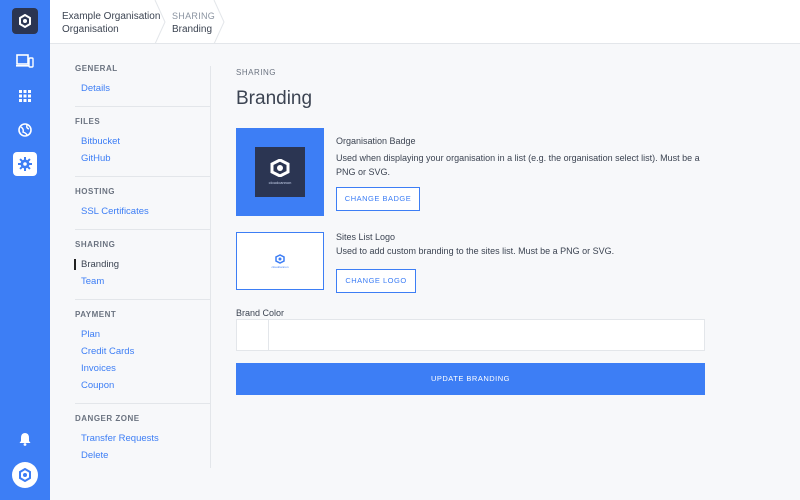 The width and height of the screenshot is (800, 500). What do you see at coordinates (253, 335) in the screenshot?
I see `brand-color-swatch` at bounding box center [253, 335].